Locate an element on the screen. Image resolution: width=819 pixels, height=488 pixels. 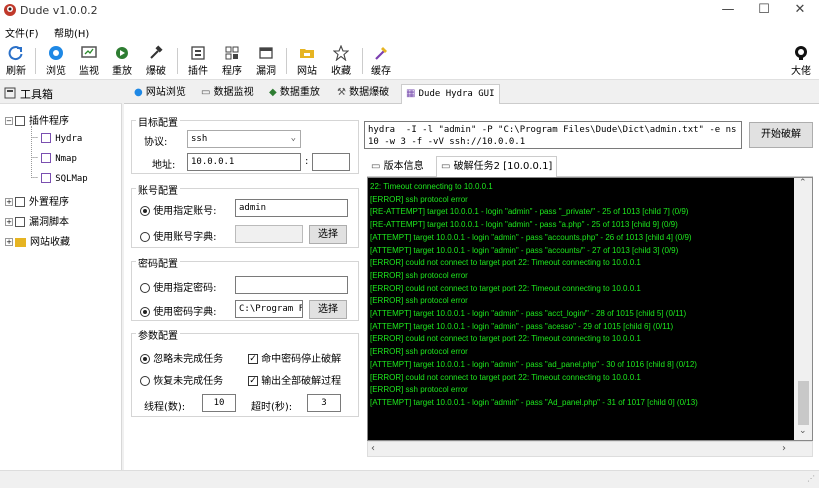
toolbar-separator is located at coordinates (286, 61).